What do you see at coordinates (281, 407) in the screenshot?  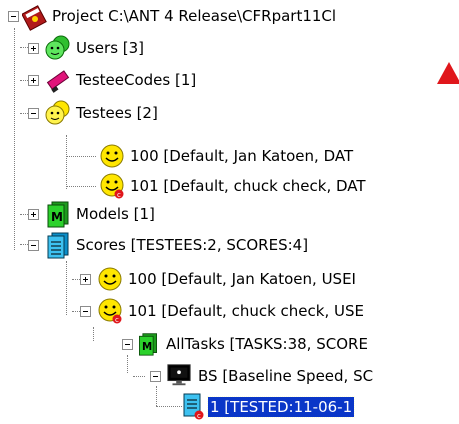 I see `tree-item-label: 1 [TESTED:11-06-1` at bounding box center [281, 407].